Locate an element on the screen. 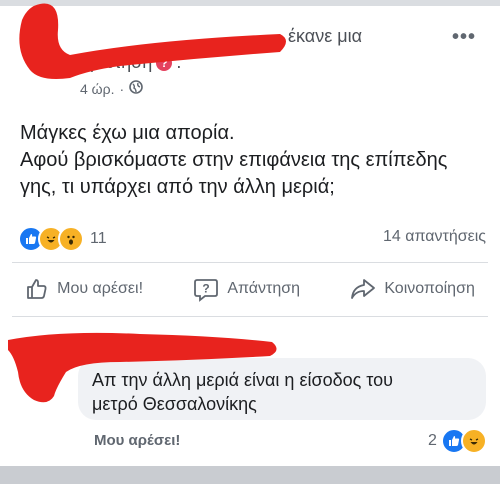 This screenshot has height=484, width=500. post-text-line: γης, τι υπάρχει από την άλλη μεριά; is located at coordinates (177, 187).